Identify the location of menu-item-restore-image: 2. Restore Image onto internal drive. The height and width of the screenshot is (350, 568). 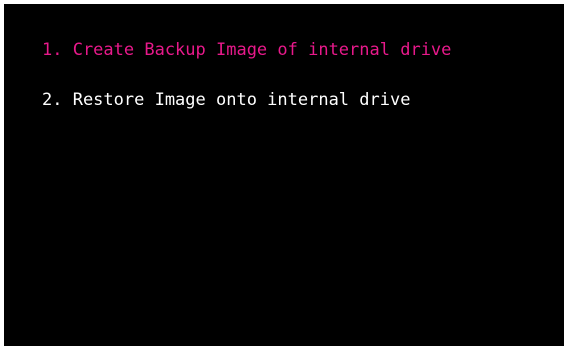
(246, 100).